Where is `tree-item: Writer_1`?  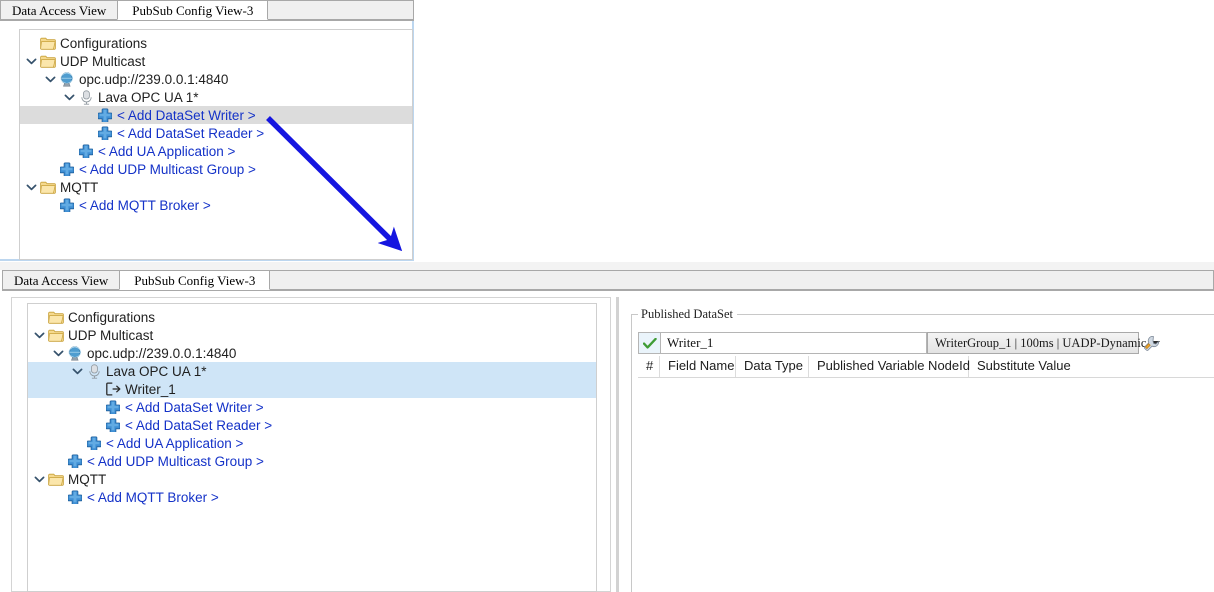
tree-item: Writer_1 is located at coordinates (312, 389).